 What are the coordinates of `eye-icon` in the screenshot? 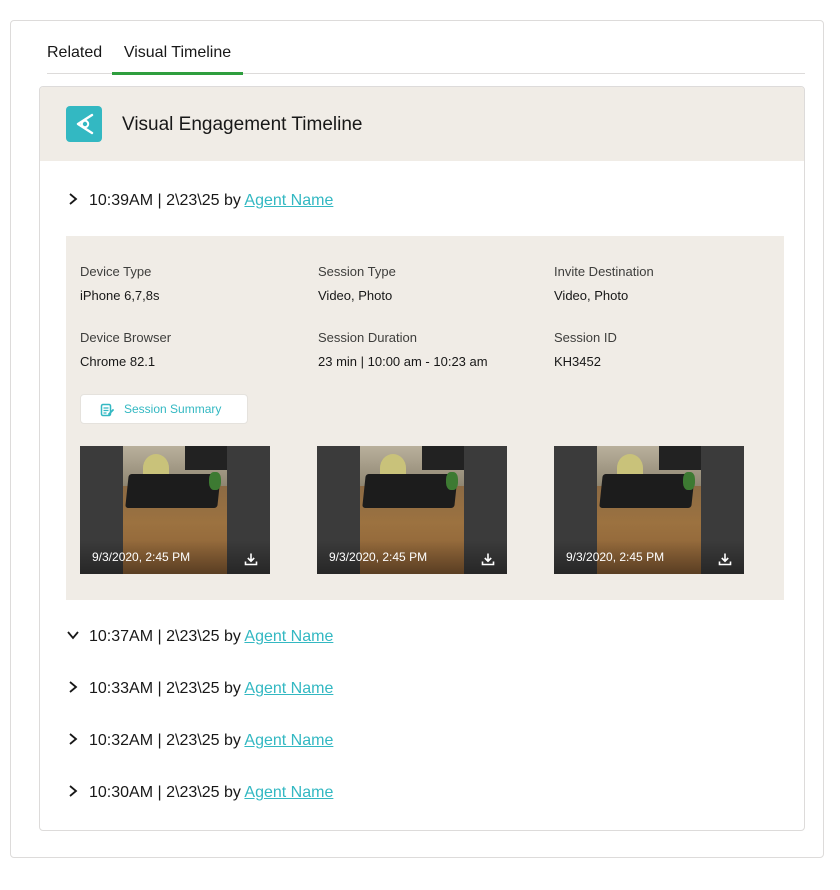 It's located at (84, 124).